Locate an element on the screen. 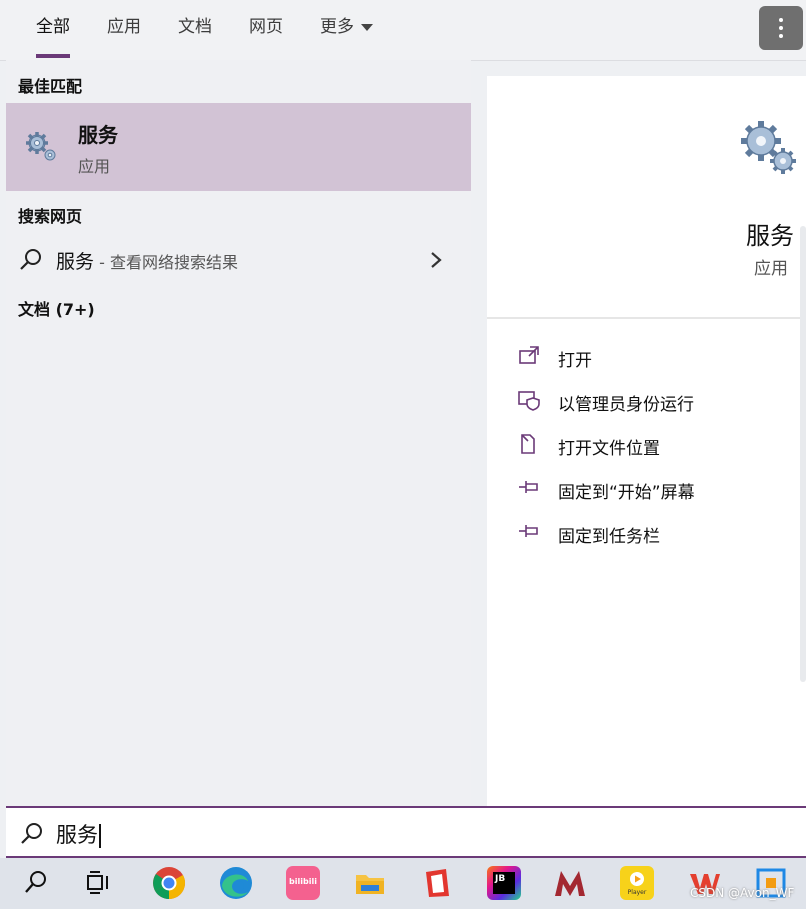  section-best-match: 最佳匹配 is located at coordinates (50, 86).